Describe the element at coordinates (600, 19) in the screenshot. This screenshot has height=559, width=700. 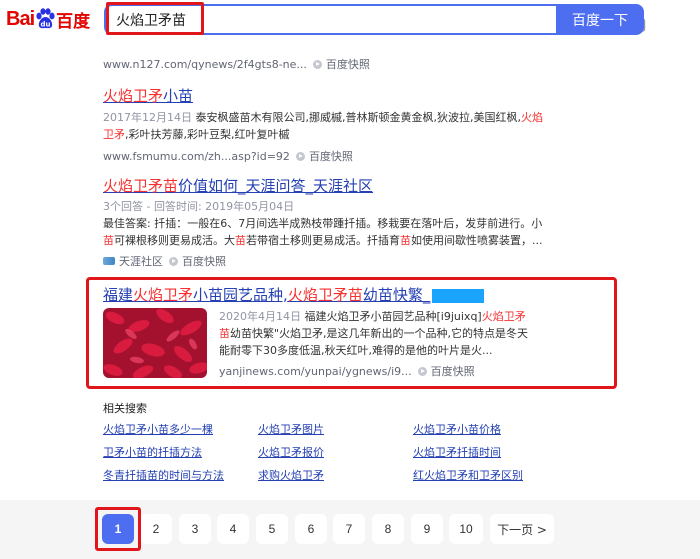
I see `search-button: 百度一下` at that location.